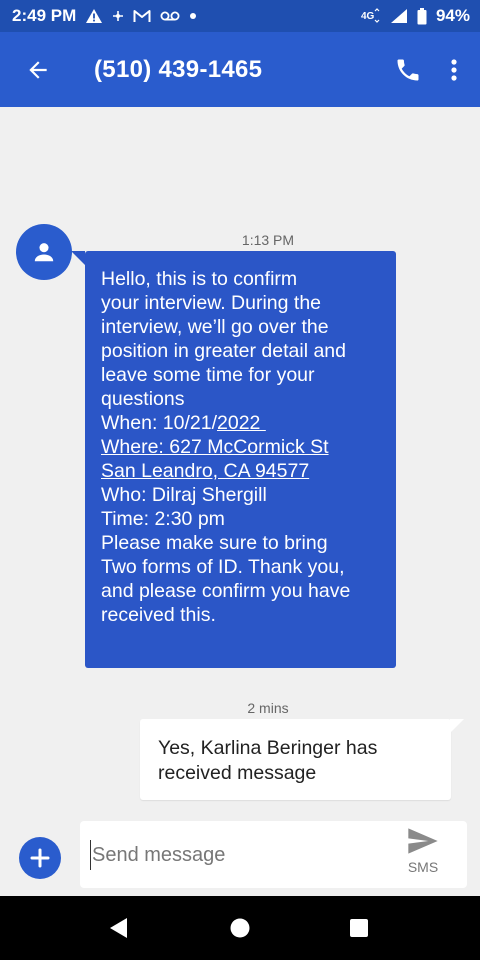 The height and width of the screenshot is (960, 480). I want to click on message-line: Time: 2:30 pm, so click(163, 519).